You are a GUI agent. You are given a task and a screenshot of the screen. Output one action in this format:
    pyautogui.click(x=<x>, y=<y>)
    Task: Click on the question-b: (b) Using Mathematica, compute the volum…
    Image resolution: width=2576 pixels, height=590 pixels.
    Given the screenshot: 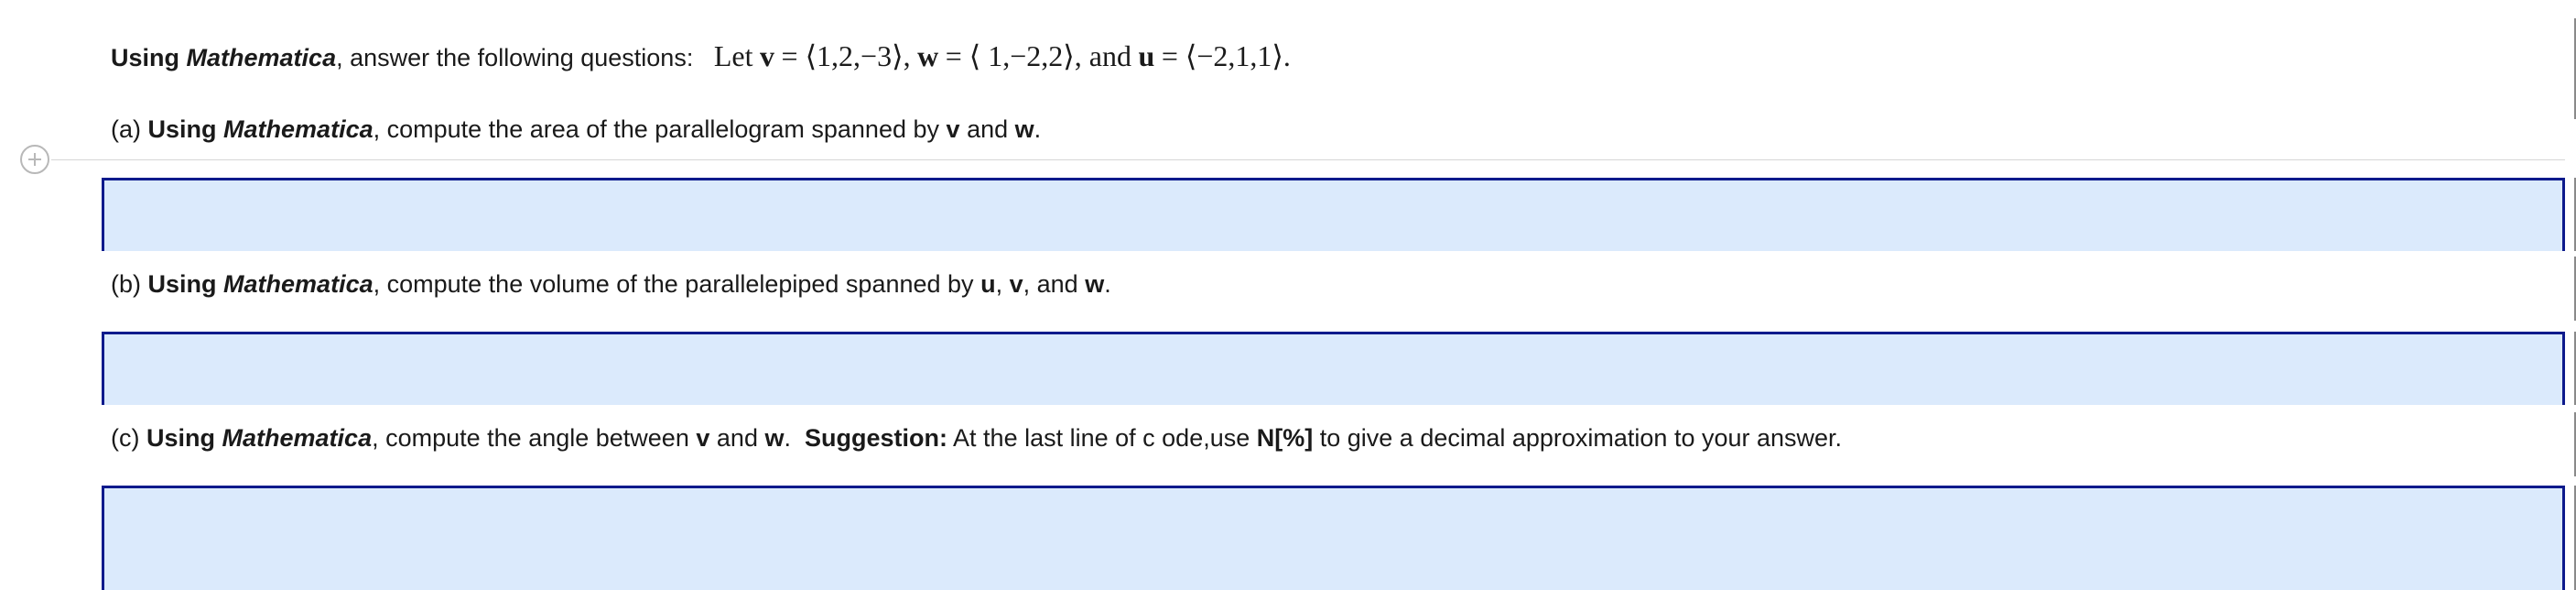 What is the action you would take?
    pyautogui.click(x=611, y=284)
    